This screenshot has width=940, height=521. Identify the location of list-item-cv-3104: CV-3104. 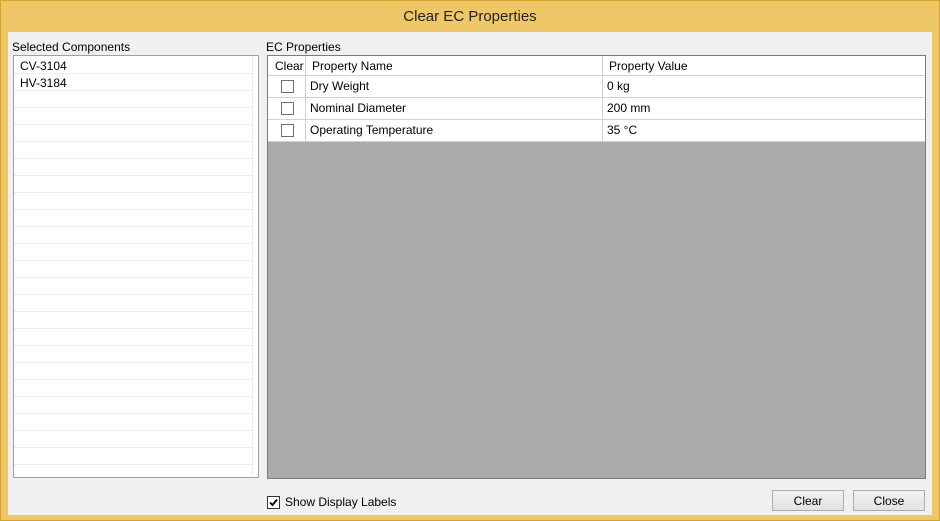
(43, 66).